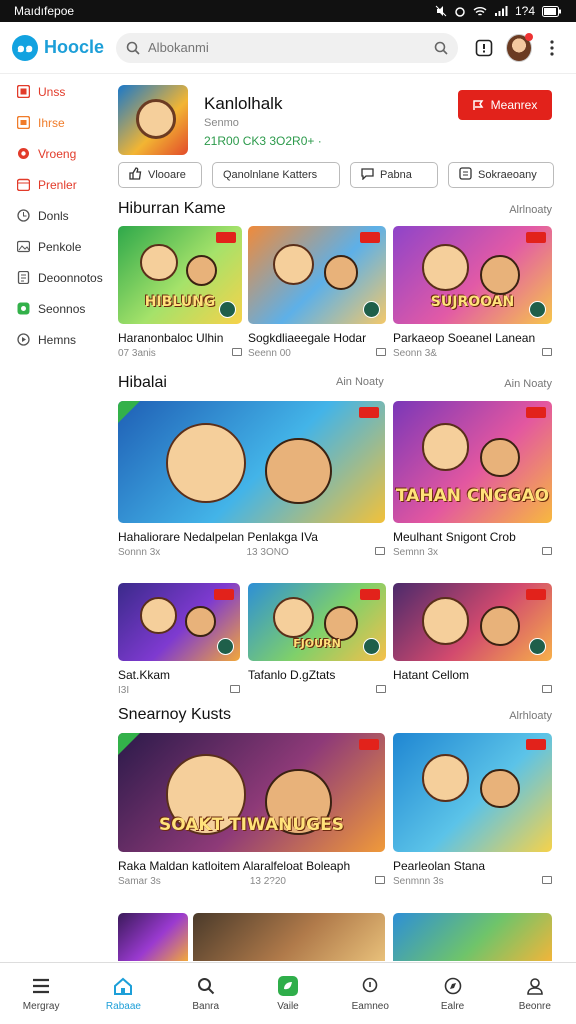  I want to click on nav-tab-label: Ealre, so click(452, 1006).